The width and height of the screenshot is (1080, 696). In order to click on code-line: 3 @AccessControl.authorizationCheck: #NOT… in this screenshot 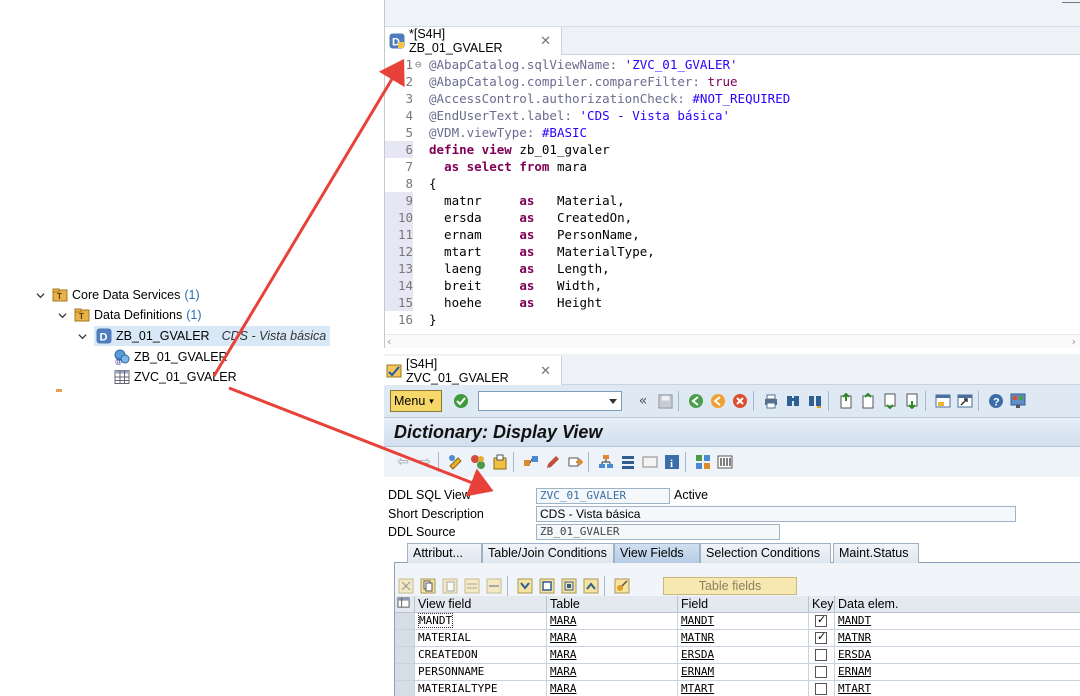, I will do `click(732, 98)`.